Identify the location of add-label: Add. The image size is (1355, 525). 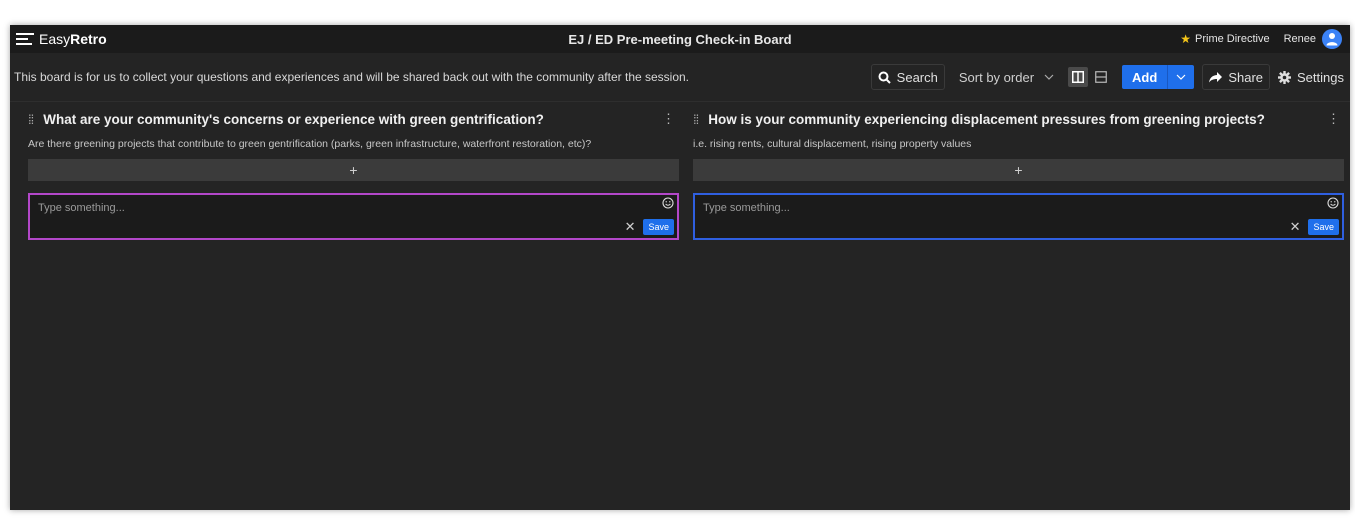
(1145, 77).